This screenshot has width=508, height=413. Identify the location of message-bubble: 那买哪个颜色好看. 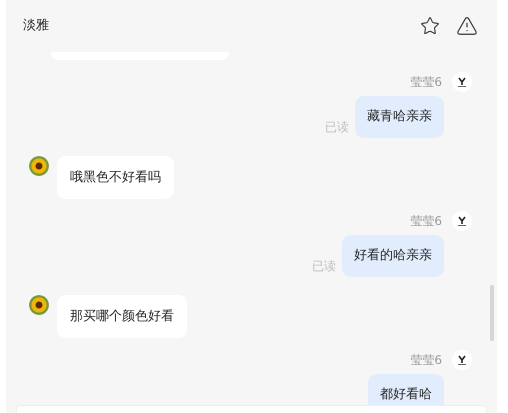
(122, 316).